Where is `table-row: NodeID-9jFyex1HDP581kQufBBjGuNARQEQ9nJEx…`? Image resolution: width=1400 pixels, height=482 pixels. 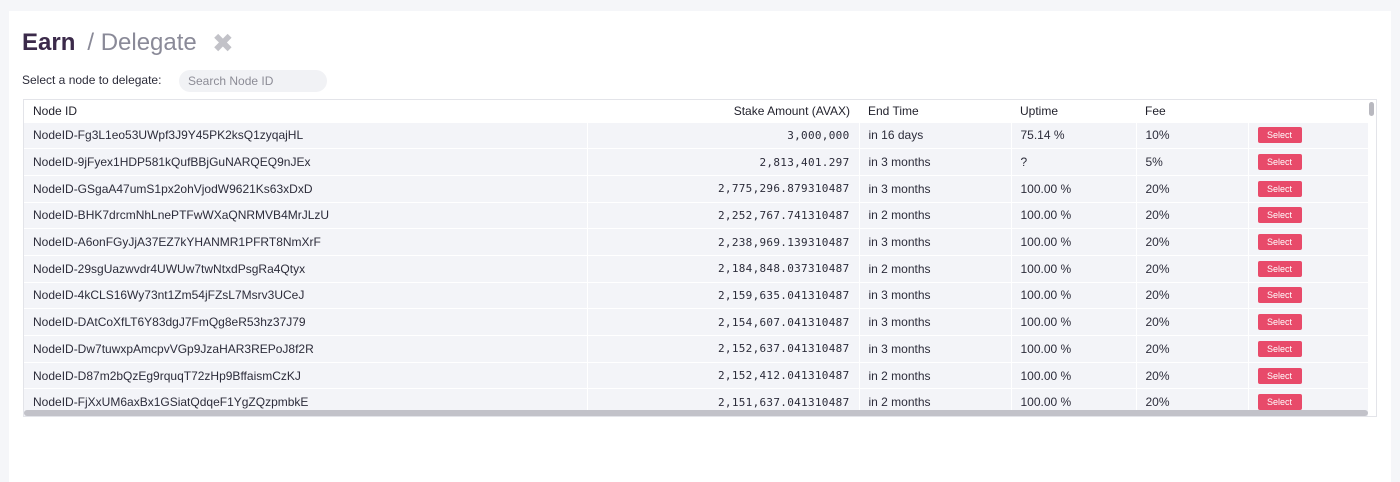 table-row: NodeID-9jFyex1HDP581kQufBBjGuNARQEQ9nJEx… is located at coordinates (696, 162).